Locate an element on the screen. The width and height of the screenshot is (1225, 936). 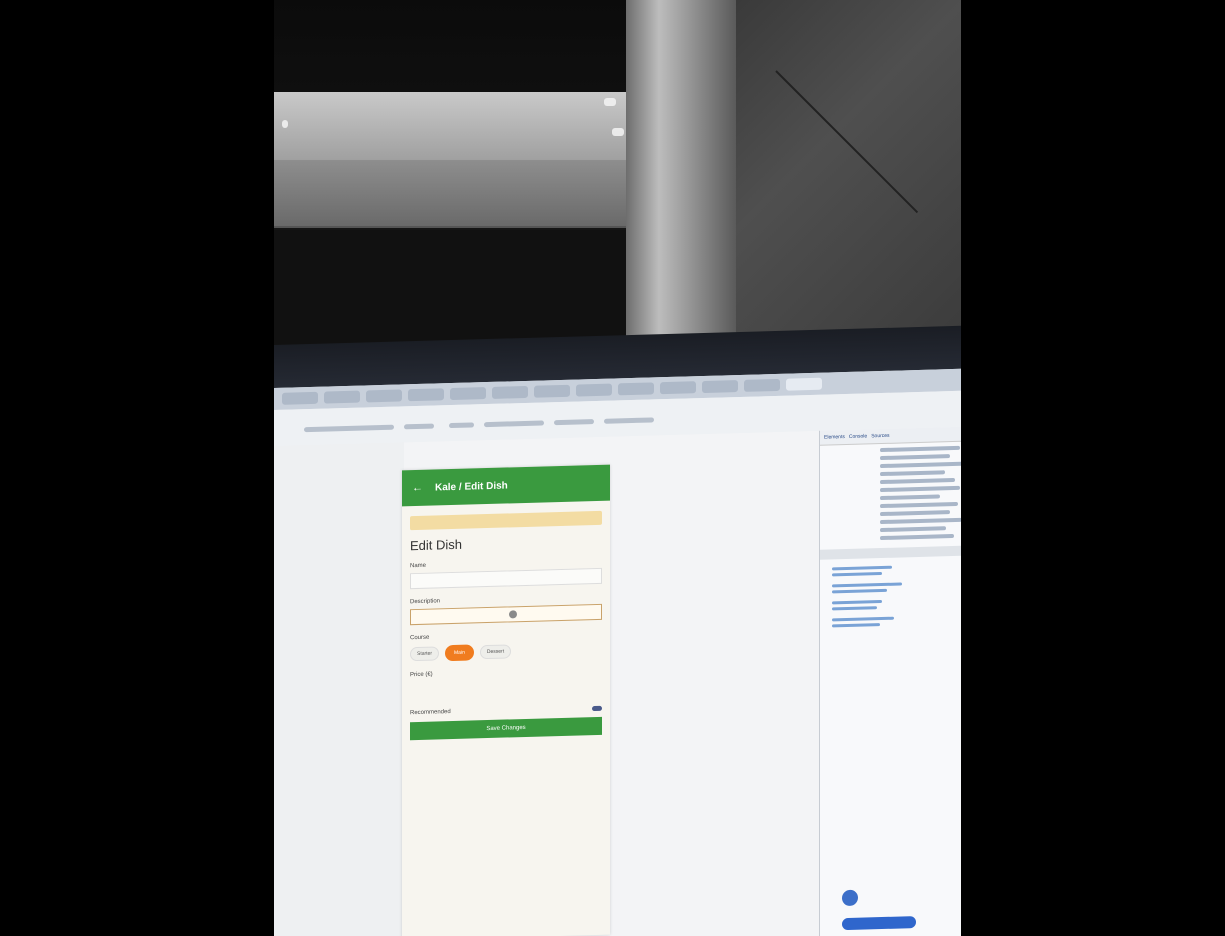
save-button: Save Changes is located at coordinates (506, 728).